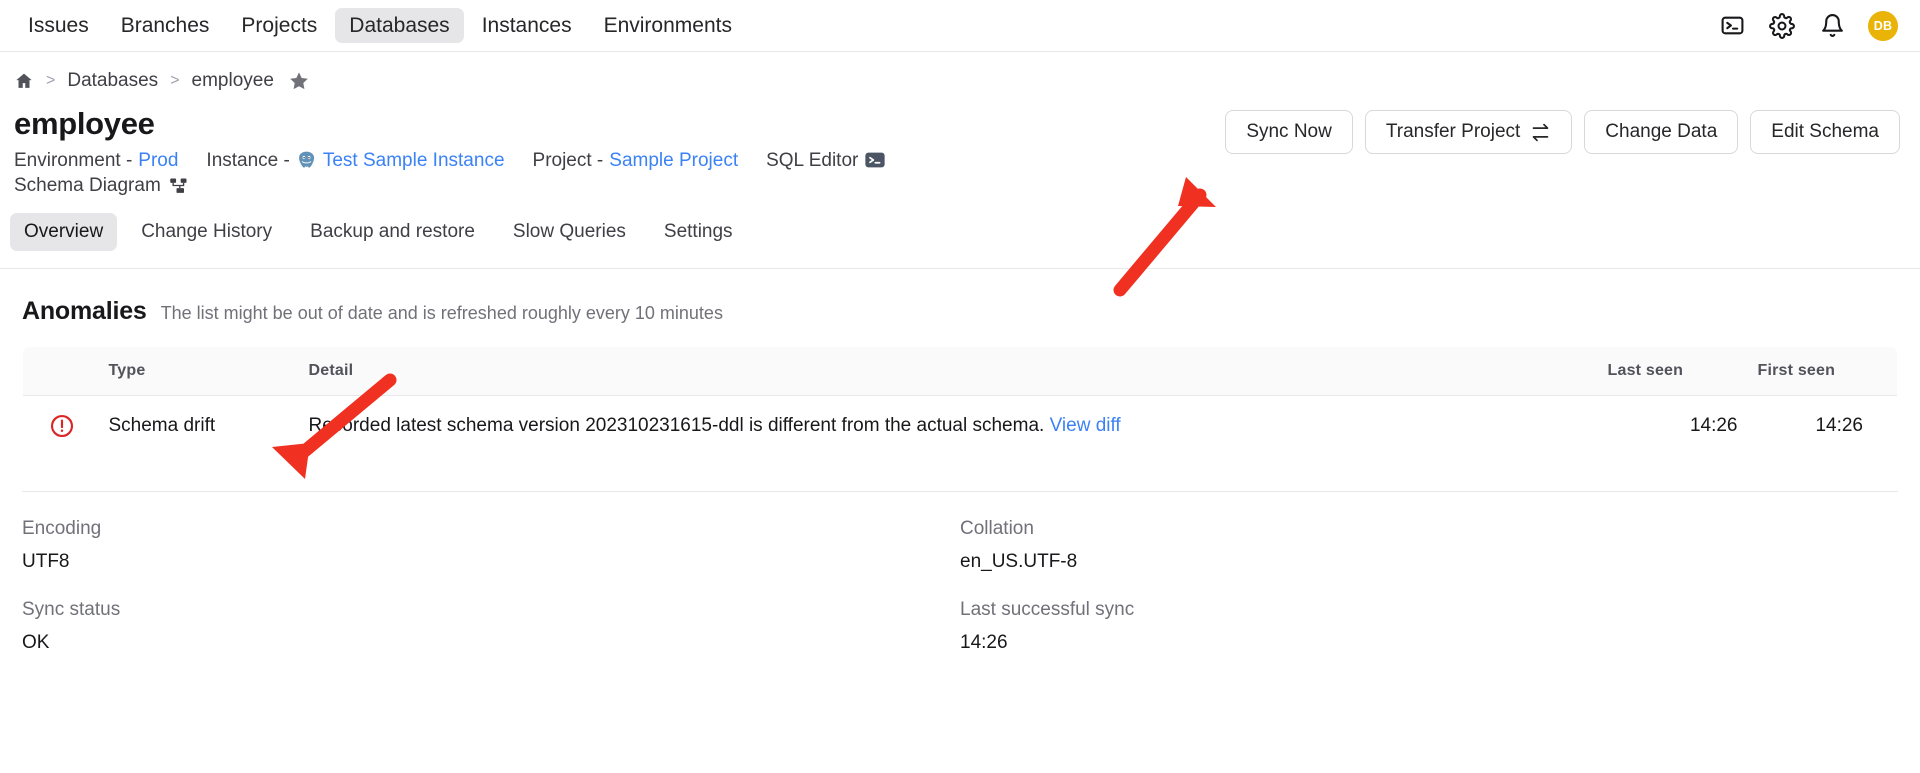 Image resolution: width=1920 pixels, height=773 pixels. I want to click on nav-item-environments: Environments, so click(668, 25).